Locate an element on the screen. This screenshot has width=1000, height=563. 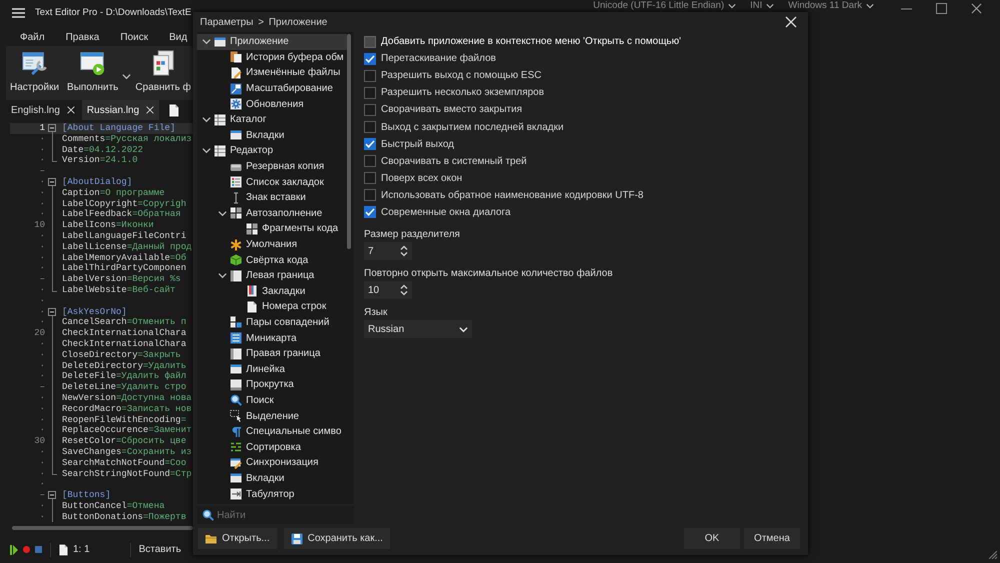
checkbox-label: Перетаскивание файлов is located at coordinates (438, 58).